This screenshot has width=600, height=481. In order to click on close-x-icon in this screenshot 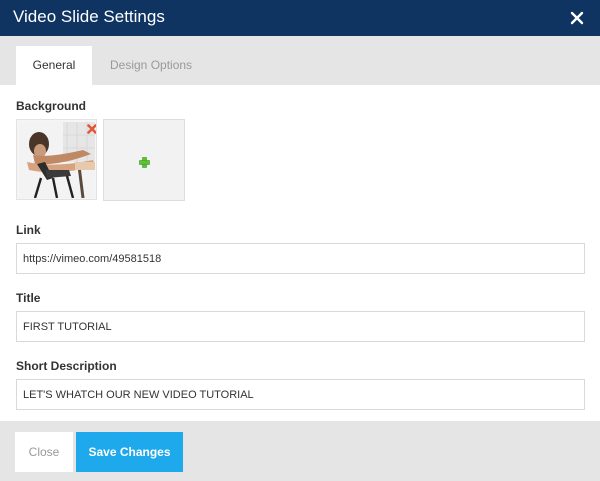, I will do `click(577, 18)`.